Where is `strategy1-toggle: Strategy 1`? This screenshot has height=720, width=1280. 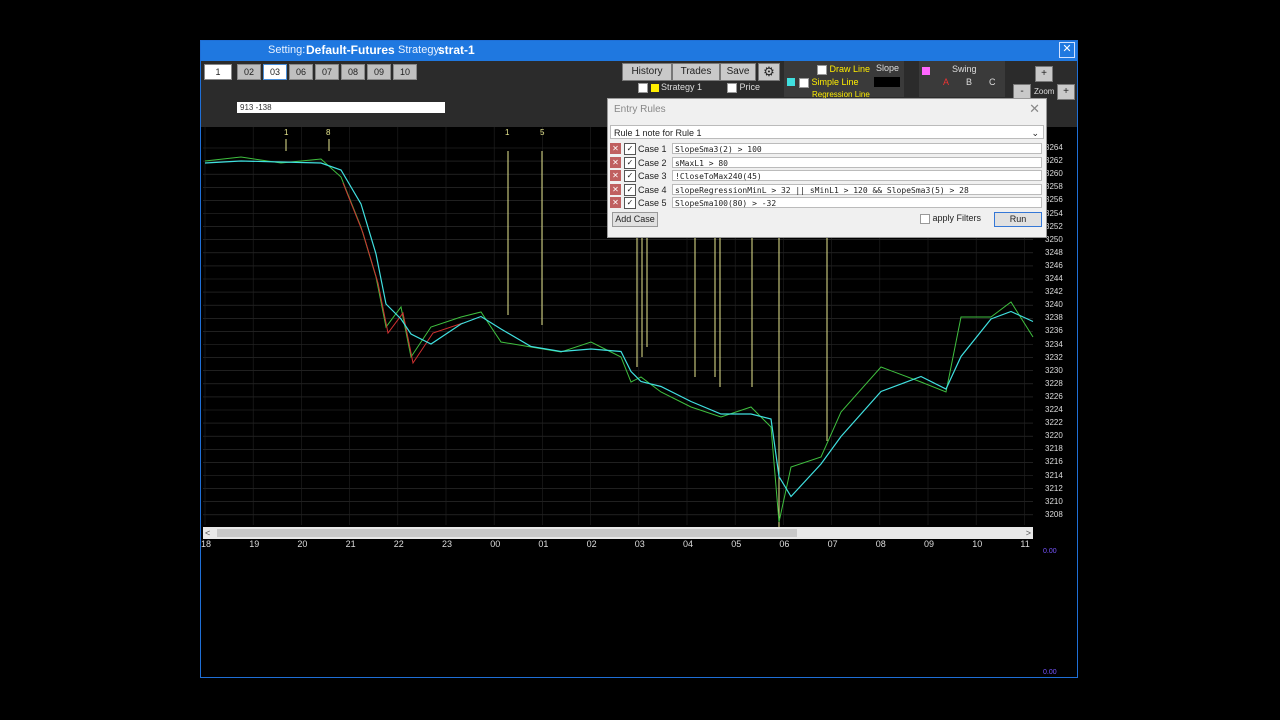 strategy1-toggle: Strategy 1 is located at coordinates (670, 87).